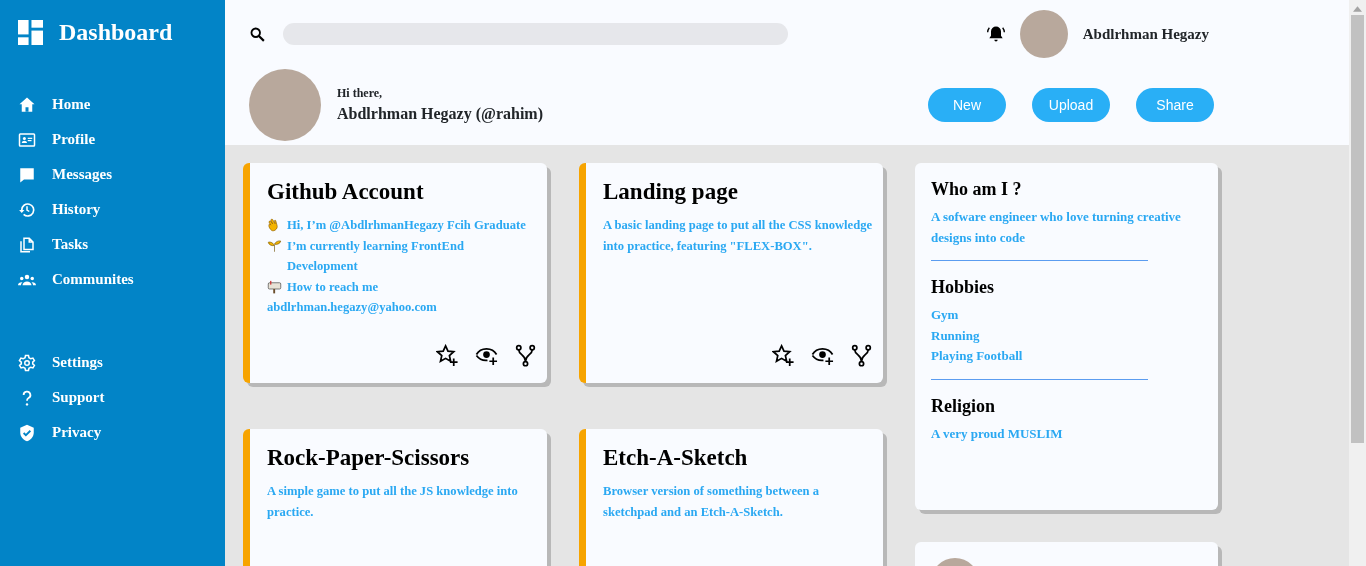 The height and width of the screenshot is (566, 1366). I want to click on card-text: A simple game to put all the JS knowledge into practice., so click(393, 502).